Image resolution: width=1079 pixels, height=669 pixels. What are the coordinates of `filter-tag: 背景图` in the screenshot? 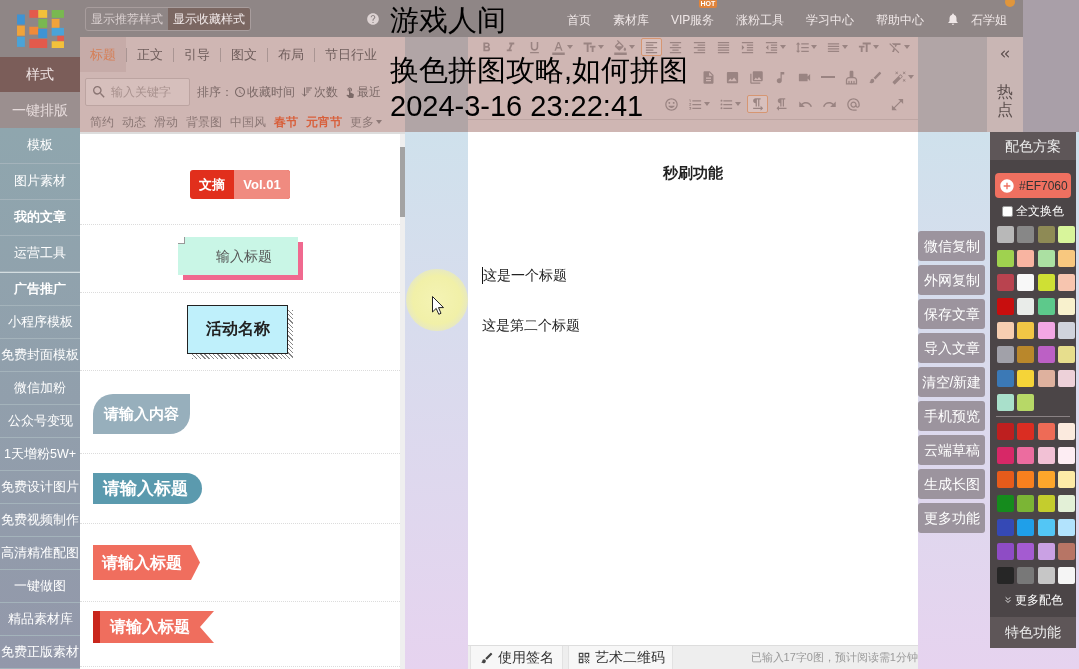 It's located at (204, 122).